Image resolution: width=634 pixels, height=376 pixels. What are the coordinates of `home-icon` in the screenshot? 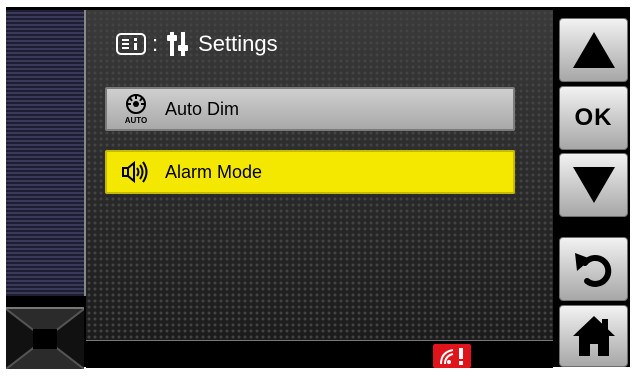 It's located at (593, 336).